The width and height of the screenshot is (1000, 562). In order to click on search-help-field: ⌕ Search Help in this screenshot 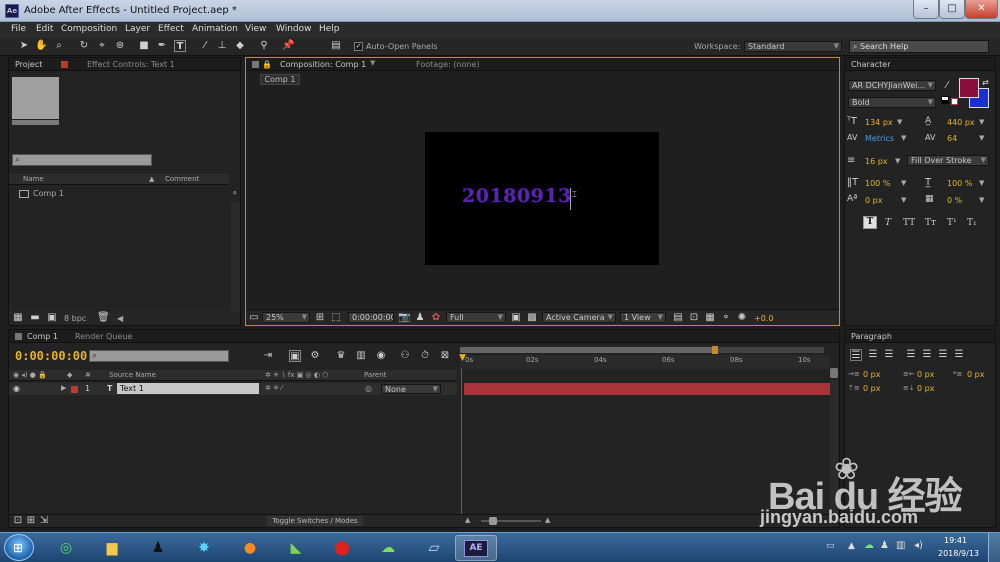, I will do `click(919, 46)`.